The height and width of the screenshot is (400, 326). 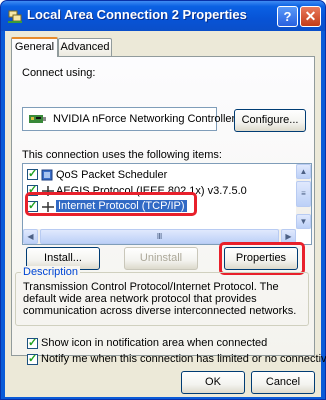 What do you see at coordinates (47, 175) in the screenshot?
I see `service-icon` at bounding box center [47, 175].